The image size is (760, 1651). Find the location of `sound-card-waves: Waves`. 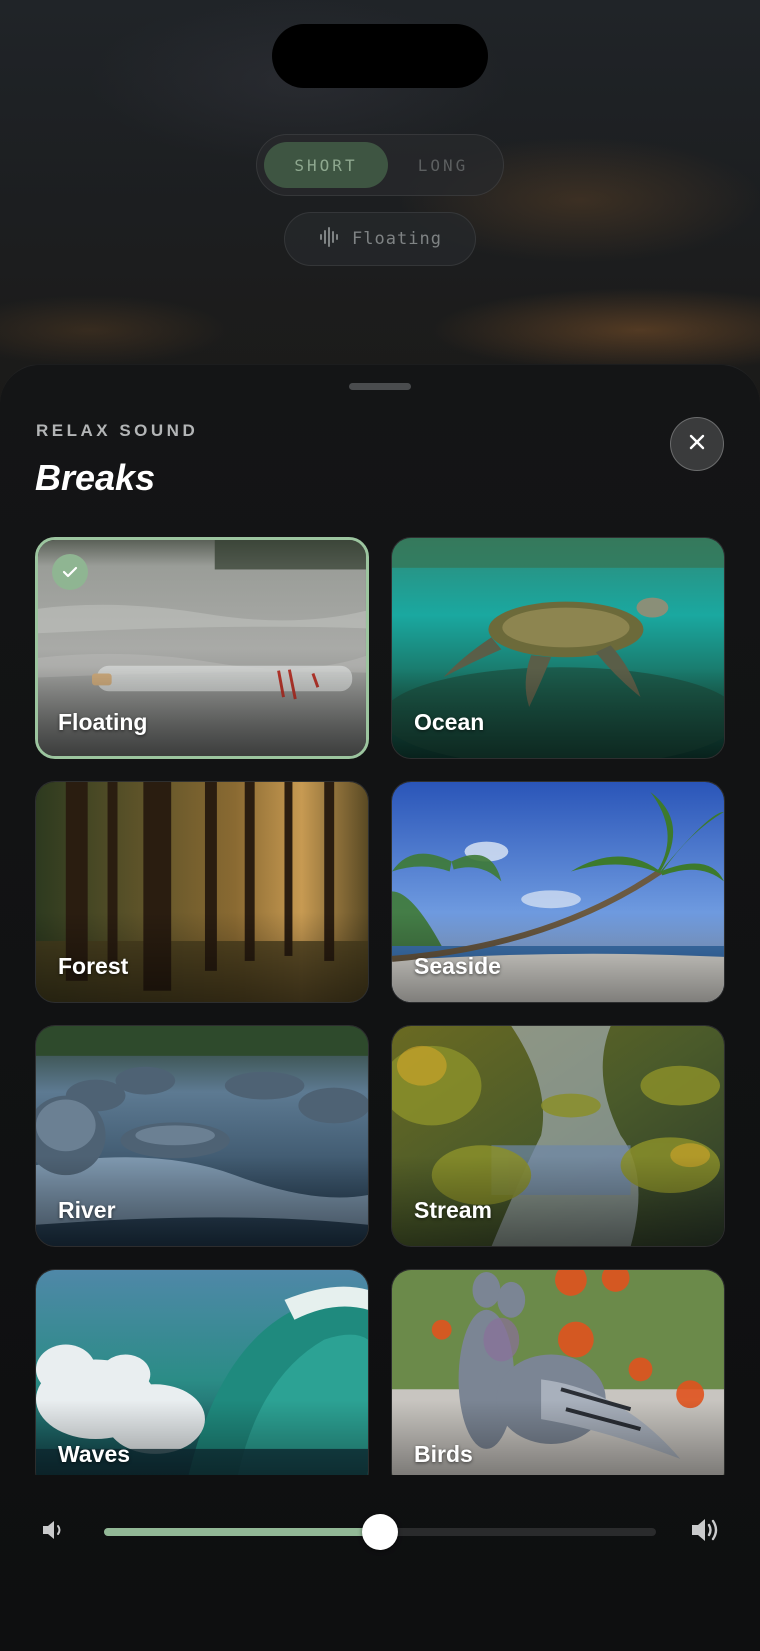

sound-card-waves: Waves is located at coordinates (202, 1372).